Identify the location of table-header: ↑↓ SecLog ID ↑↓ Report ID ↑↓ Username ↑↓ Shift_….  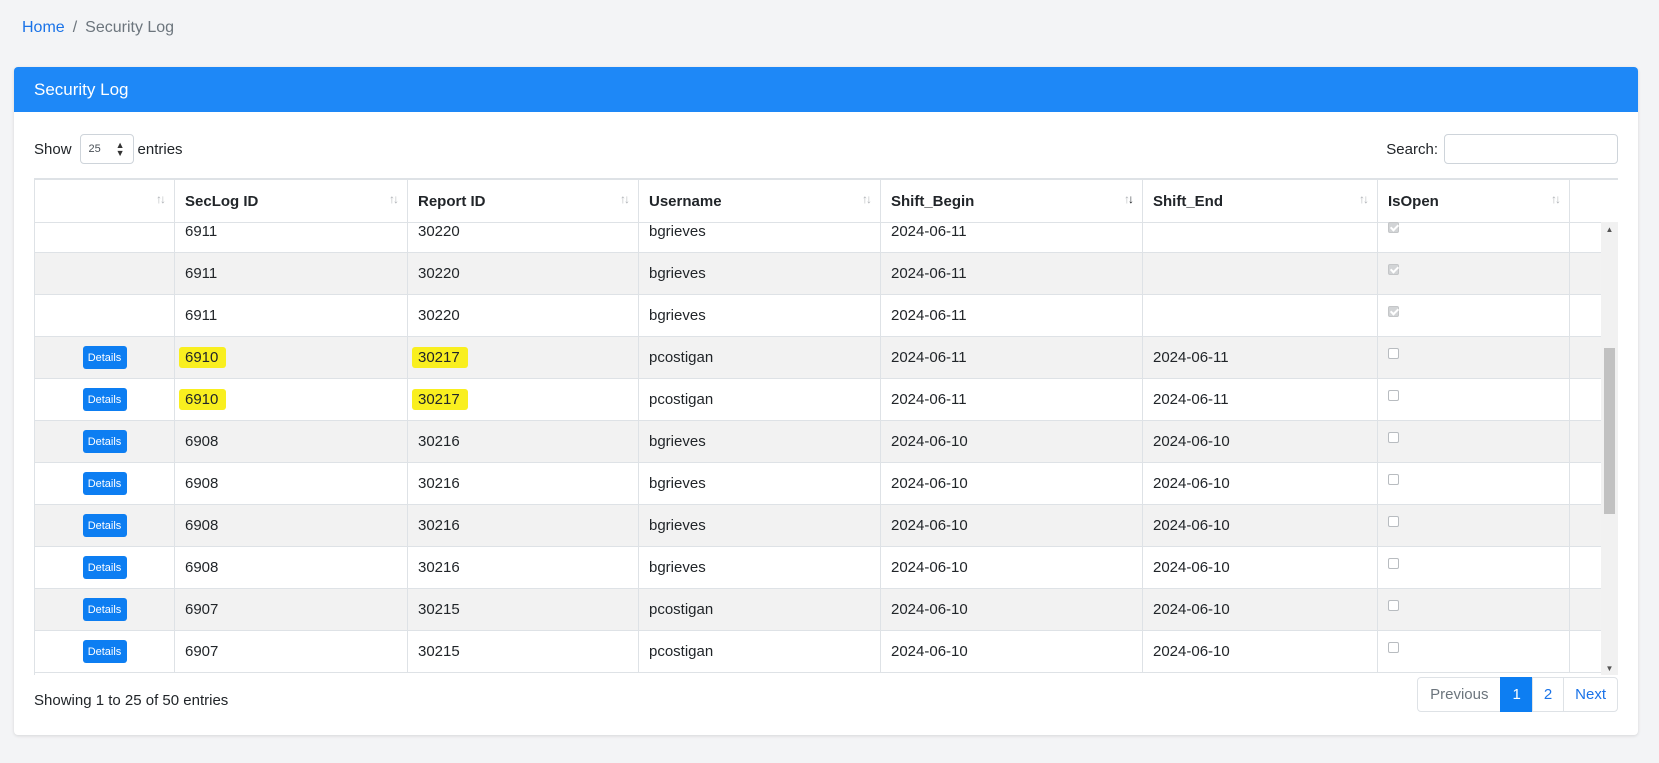
(818, 201).